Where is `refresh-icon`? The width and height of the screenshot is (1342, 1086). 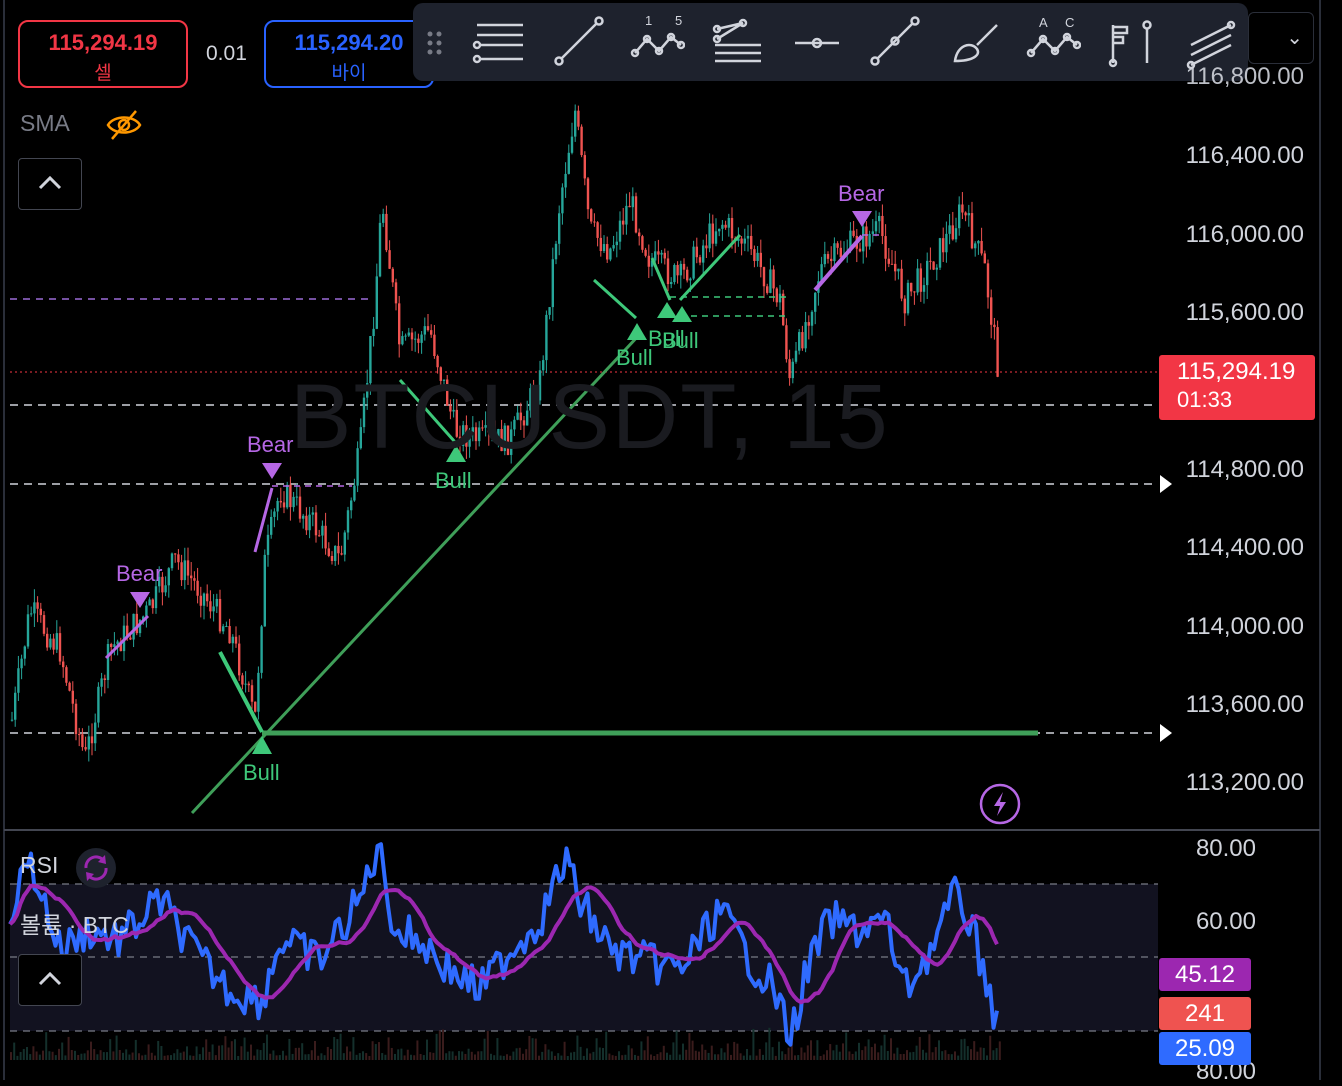
refresh-icon is located at coordinates (96, 868).